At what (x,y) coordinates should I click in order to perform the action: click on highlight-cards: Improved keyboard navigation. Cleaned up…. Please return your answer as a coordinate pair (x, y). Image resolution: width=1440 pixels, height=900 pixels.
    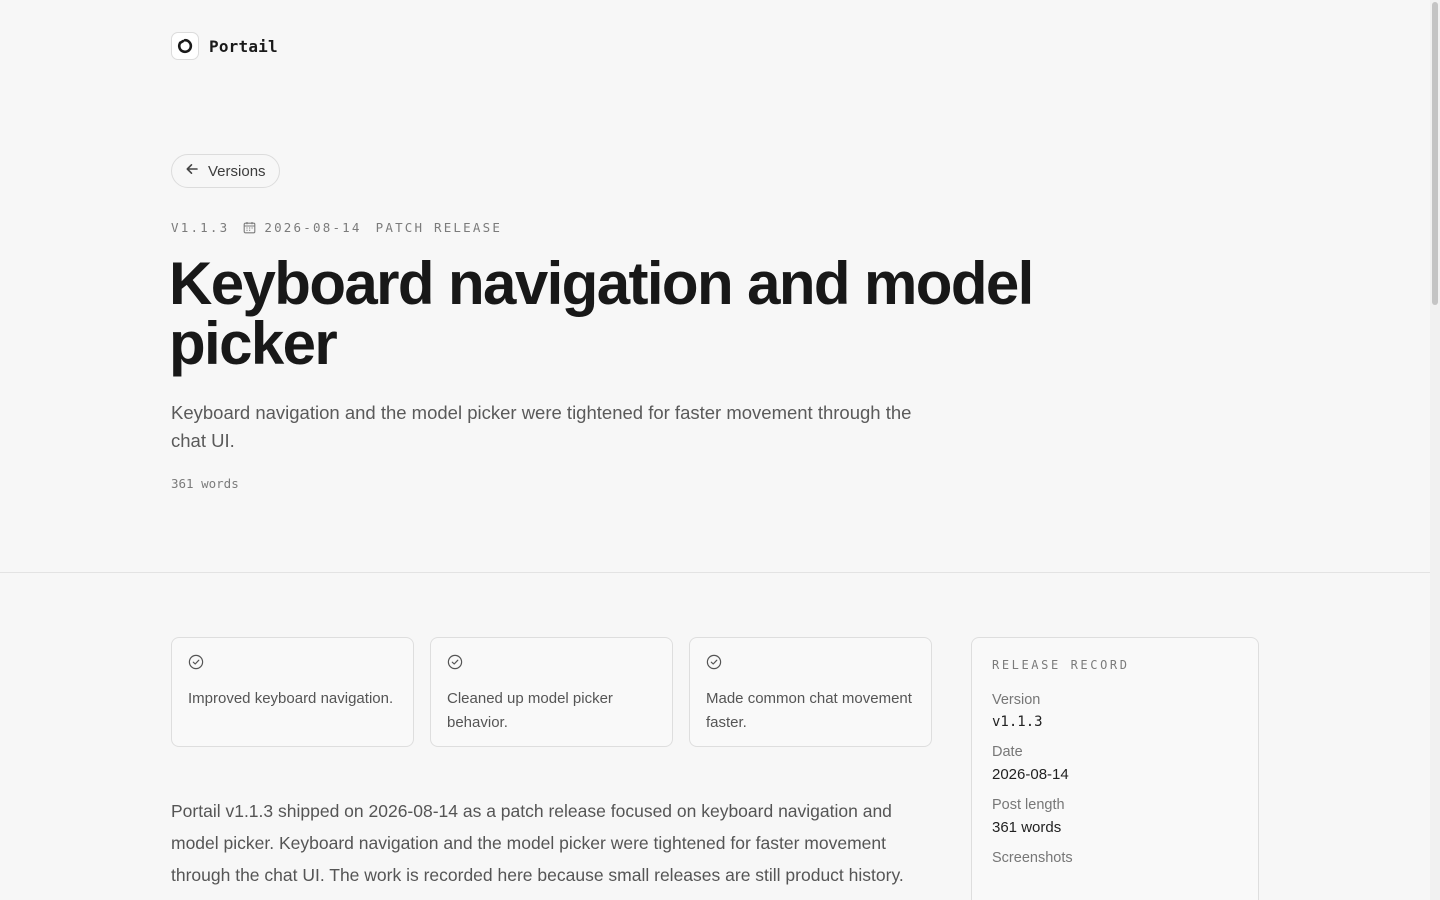
    Looking at the image, I should click on (551, 692).